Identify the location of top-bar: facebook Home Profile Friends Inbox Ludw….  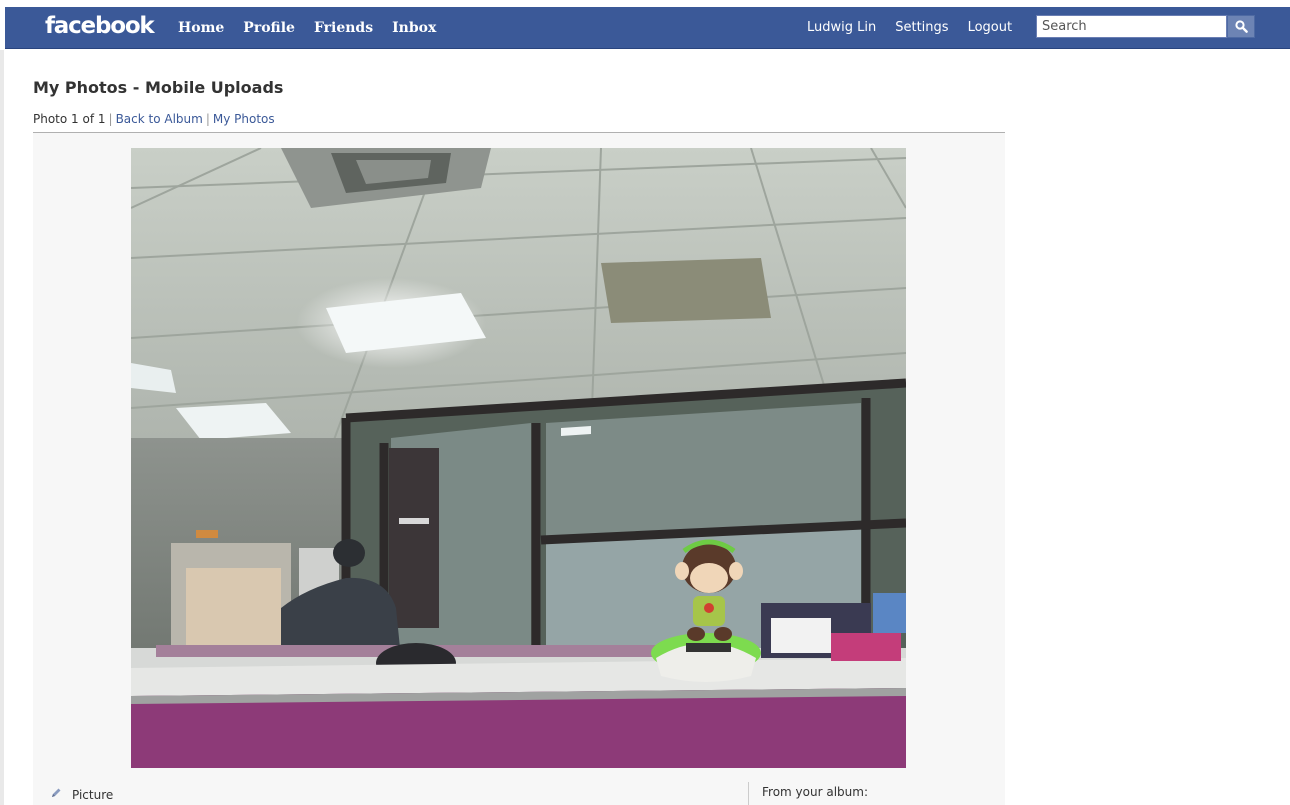
(645, 25).